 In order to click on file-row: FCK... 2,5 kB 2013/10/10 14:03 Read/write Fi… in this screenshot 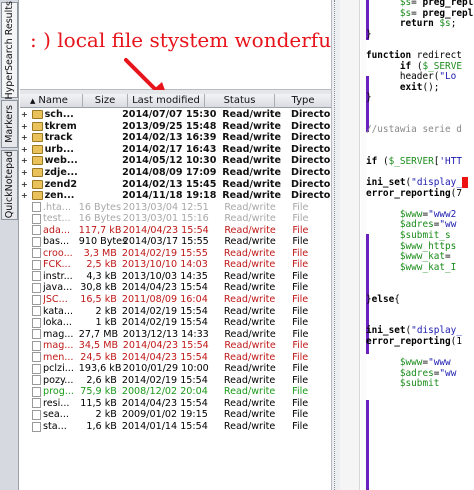, I will do `click(175, 265)`.